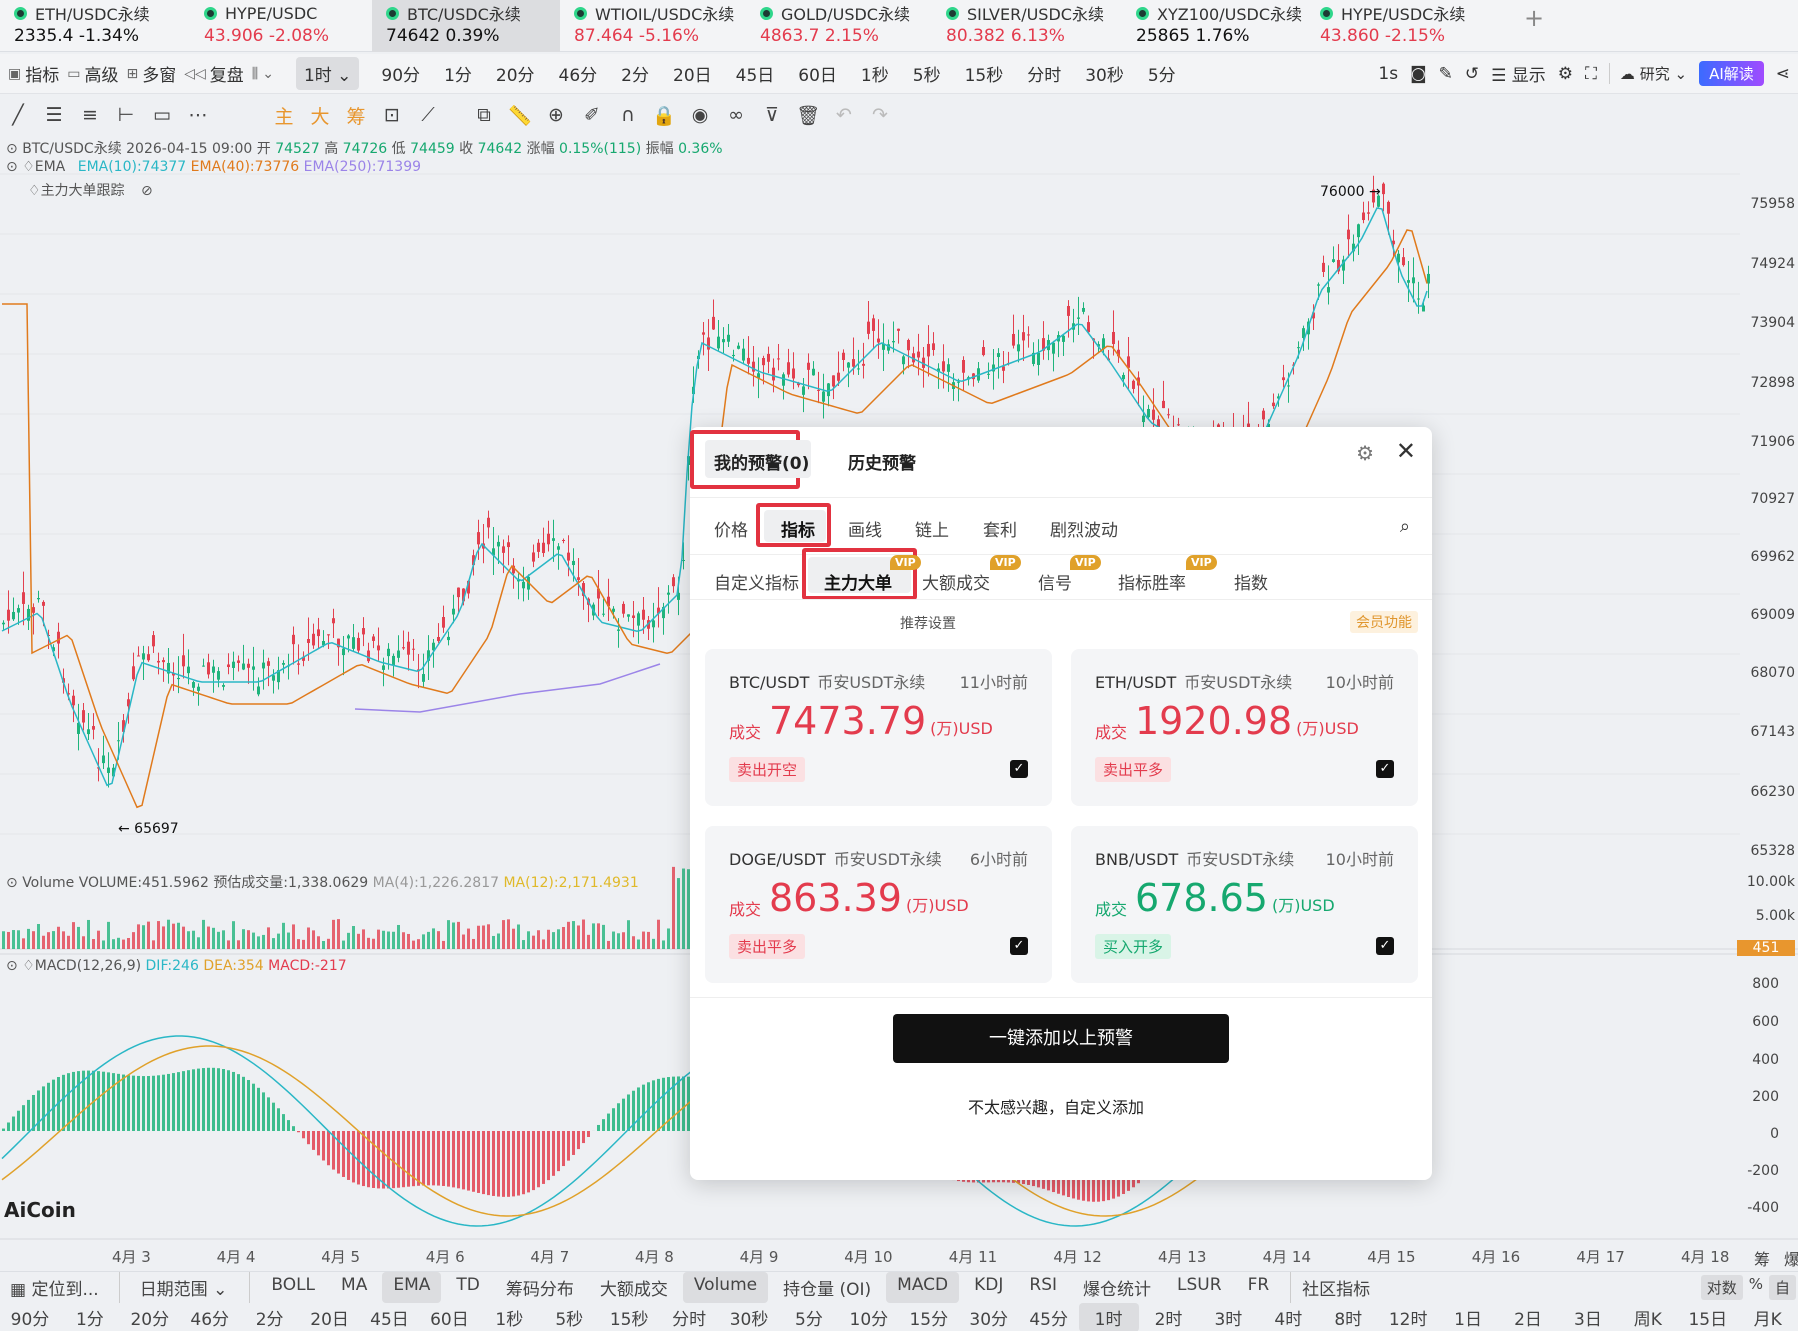 The image size is (1798, 1331). I want to click on rectangle-icon: ▭, so click(162, 115).